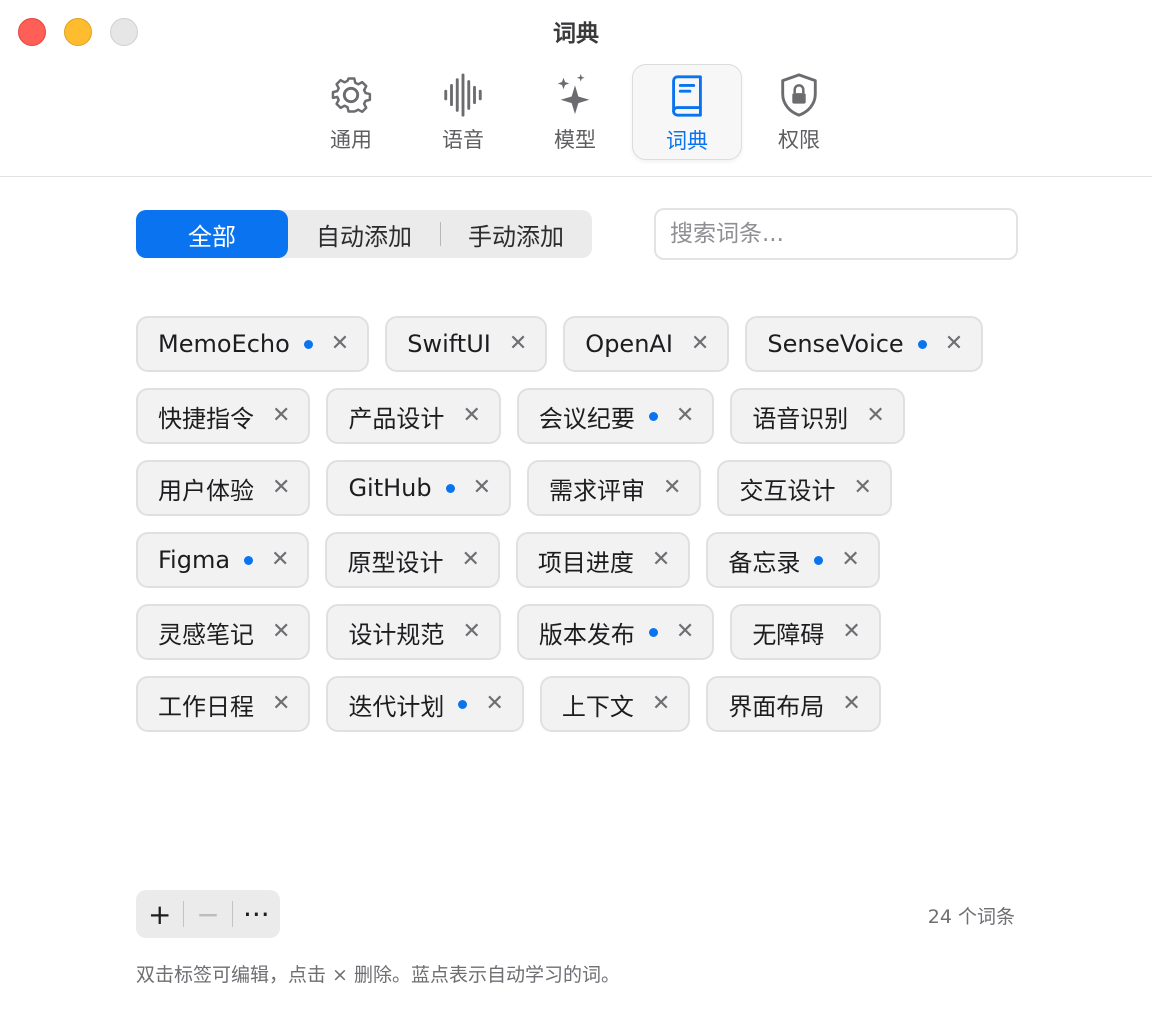 The width and height of the screenshot is (1152, 1016). What do you see at coordinates (805, 632) in the screenshot?
I see `tag-chip: 无障碍 ✕` at bounding box center [805, 632].